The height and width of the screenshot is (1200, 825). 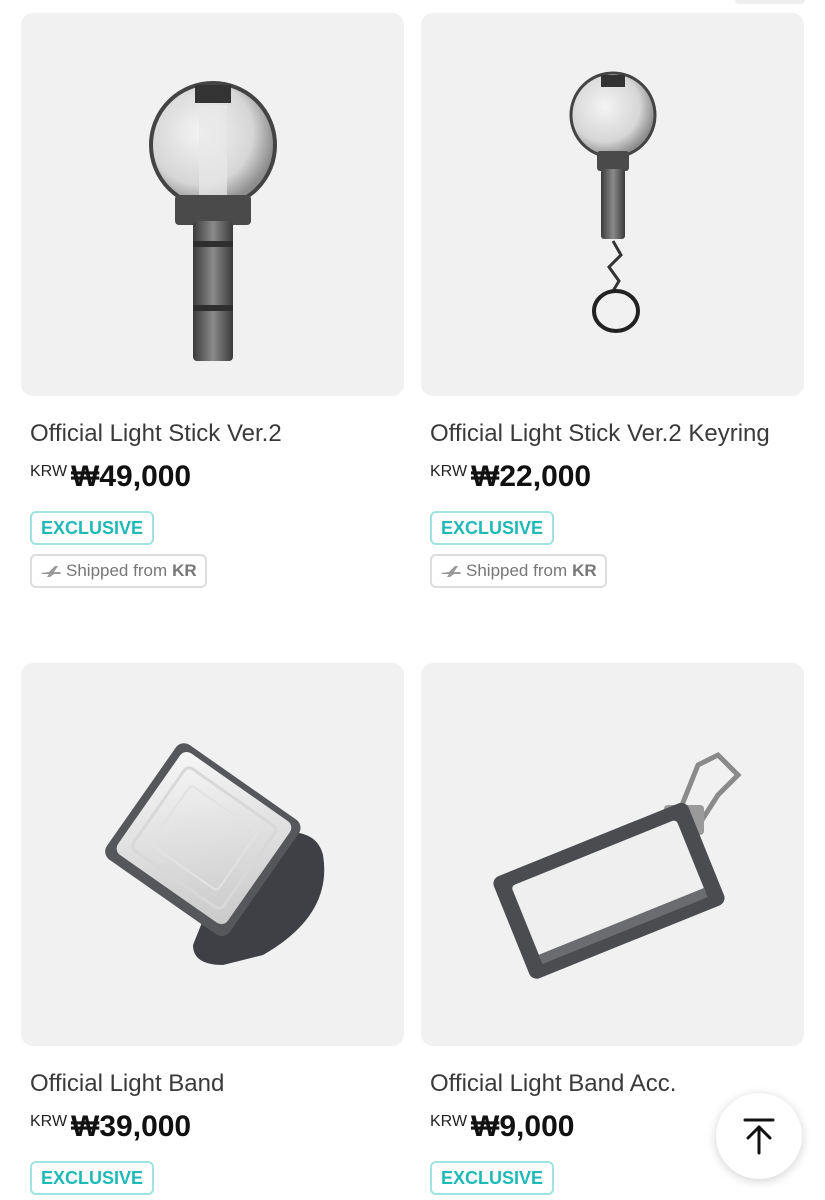 I want to click on product-name: Official Light Band Acc., so click(x=610, y=1083).